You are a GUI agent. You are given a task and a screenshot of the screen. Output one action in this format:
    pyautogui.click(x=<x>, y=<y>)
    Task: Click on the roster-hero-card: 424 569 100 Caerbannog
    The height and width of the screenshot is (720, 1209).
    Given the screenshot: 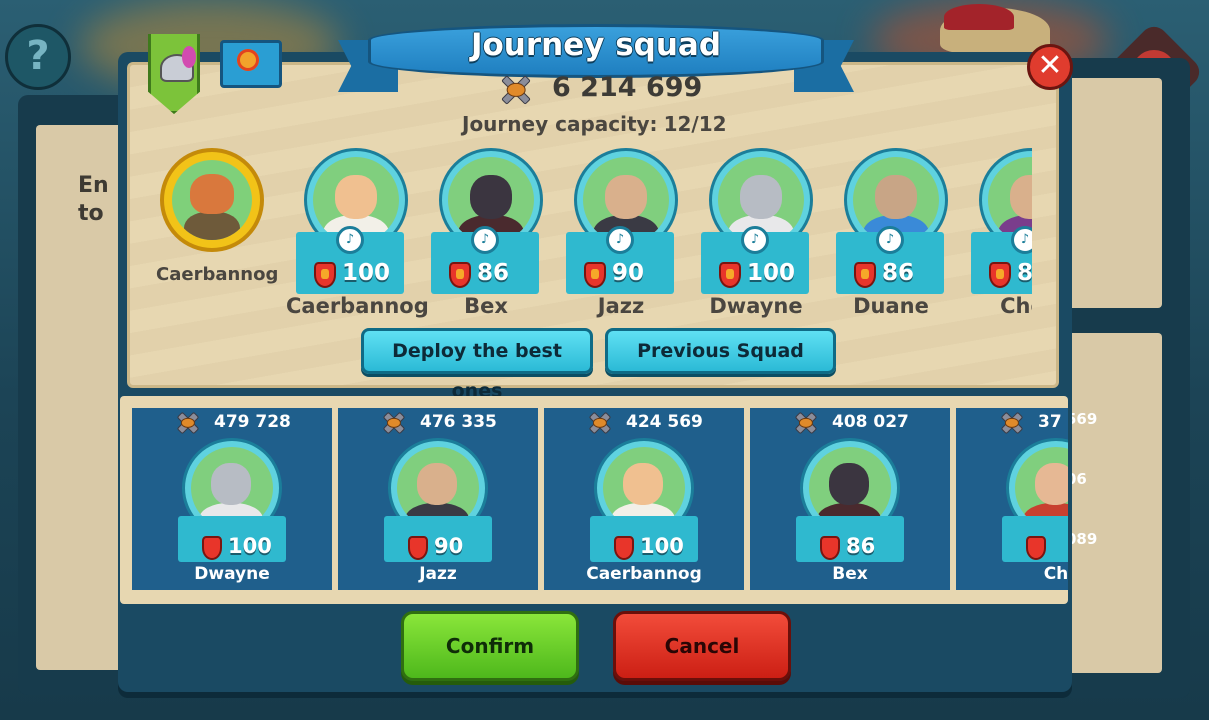 What is the action you would take?
    pyautogui.click(x=644, y=499)
    